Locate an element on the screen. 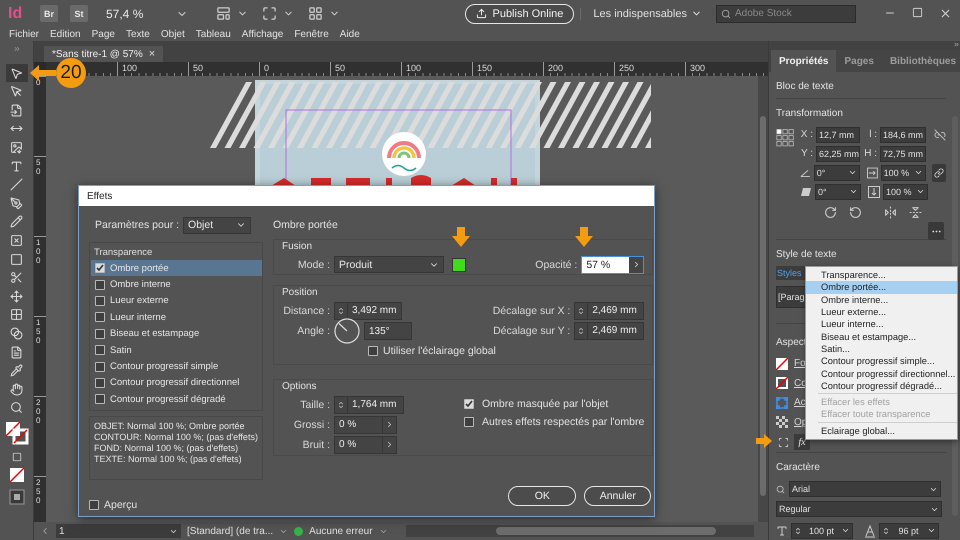 Image resolution: width=960 pixels, height=540 pixels. menu-item: Page is located at coordinates (103, 34).